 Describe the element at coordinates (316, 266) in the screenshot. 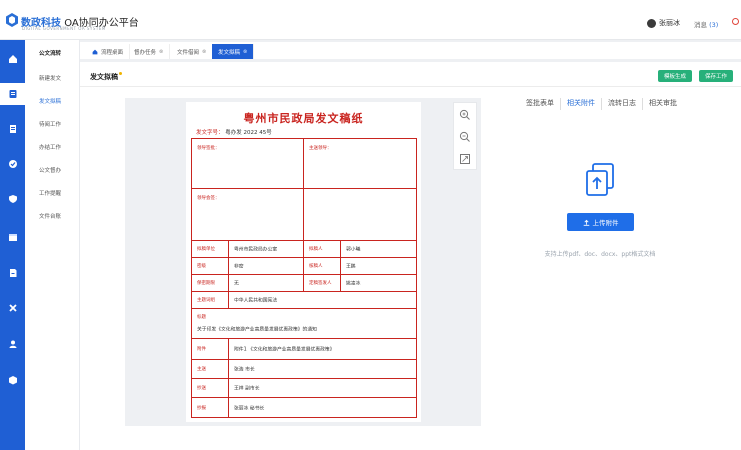

I see `reviewer-label: 核稿人` at that location.